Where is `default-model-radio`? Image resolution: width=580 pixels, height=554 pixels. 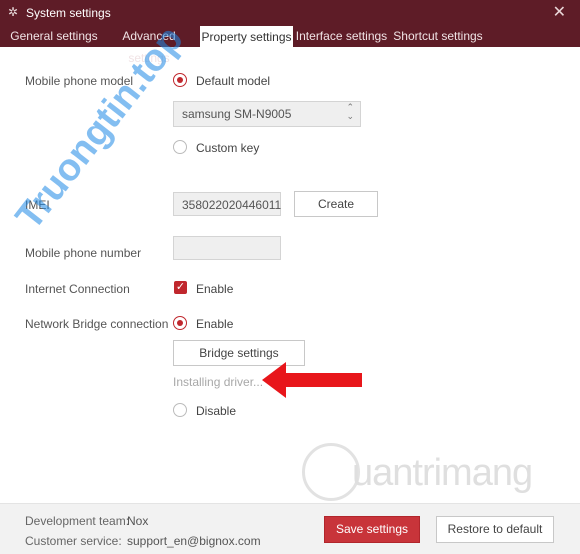
default-model-radio is located at coordinates (180, 80).